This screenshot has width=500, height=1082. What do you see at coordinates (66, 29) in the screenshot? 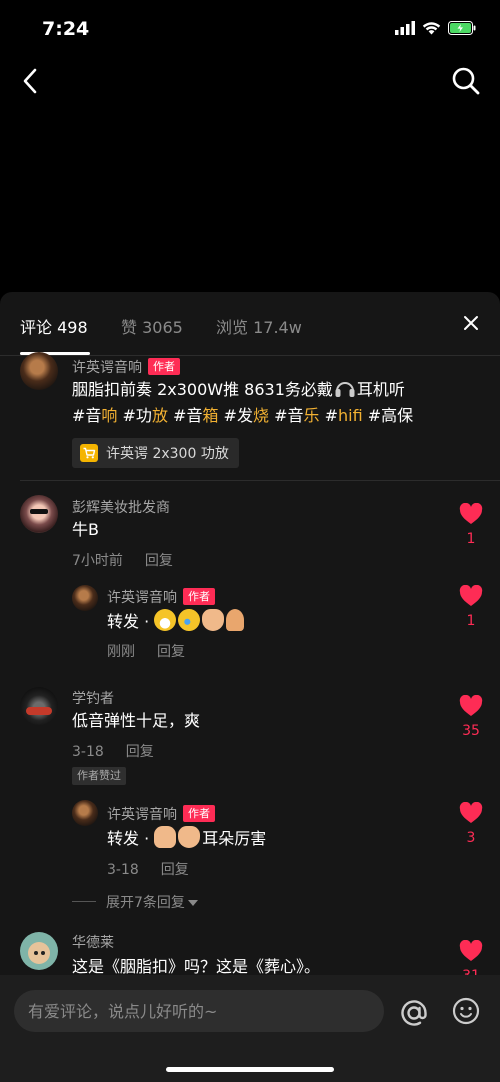
I see `status-time: 7:24` at bounding box center [66, 29].